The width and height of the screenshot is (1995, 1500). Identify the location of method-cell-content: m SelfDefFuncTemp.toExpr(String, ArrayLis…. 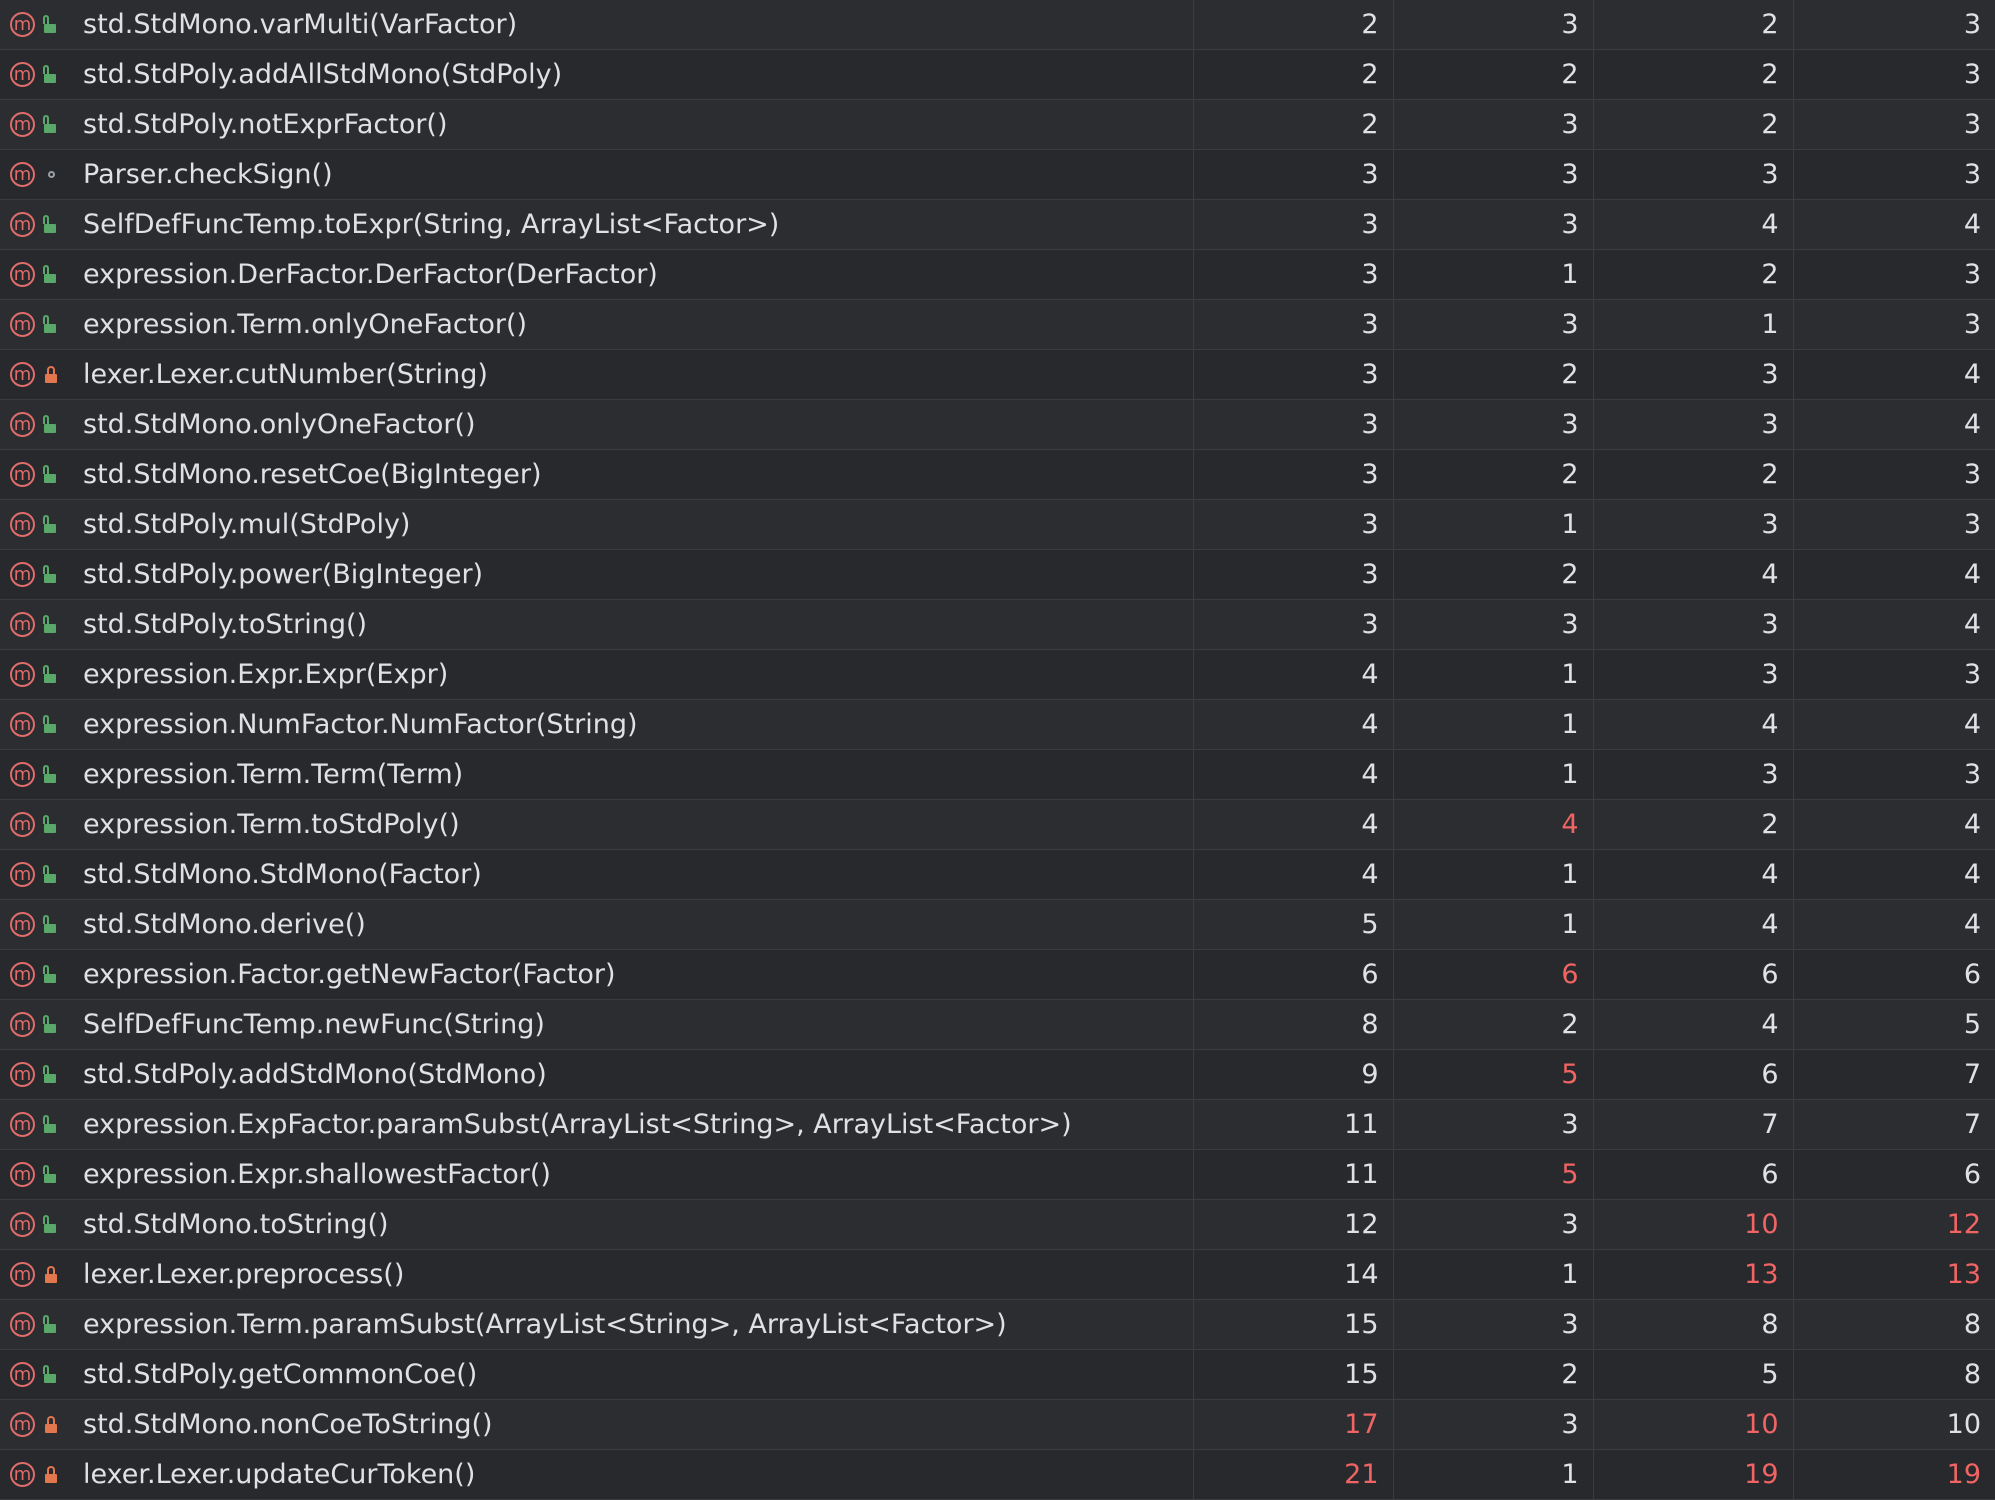
(596, 224).